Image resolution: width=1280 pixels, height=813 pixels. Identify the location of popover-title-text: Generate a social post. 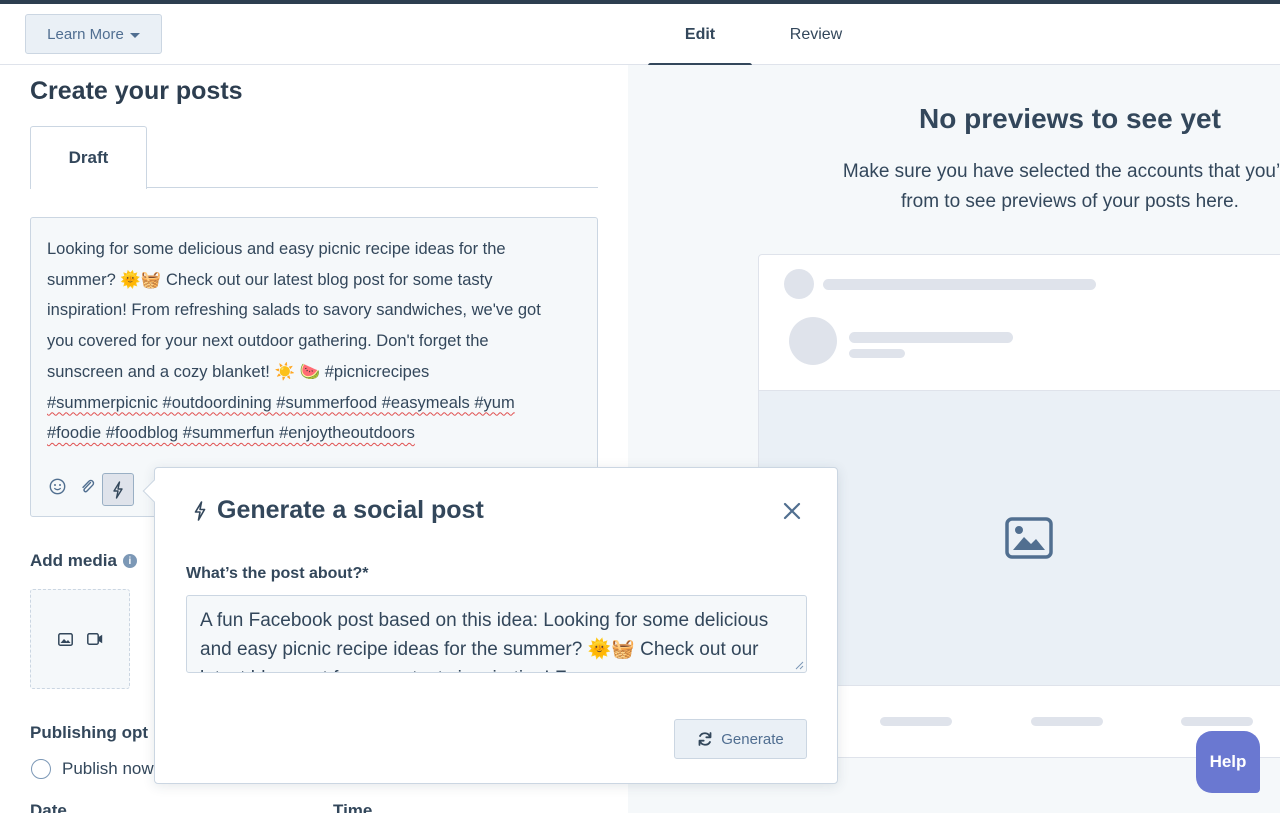
(350, 510).